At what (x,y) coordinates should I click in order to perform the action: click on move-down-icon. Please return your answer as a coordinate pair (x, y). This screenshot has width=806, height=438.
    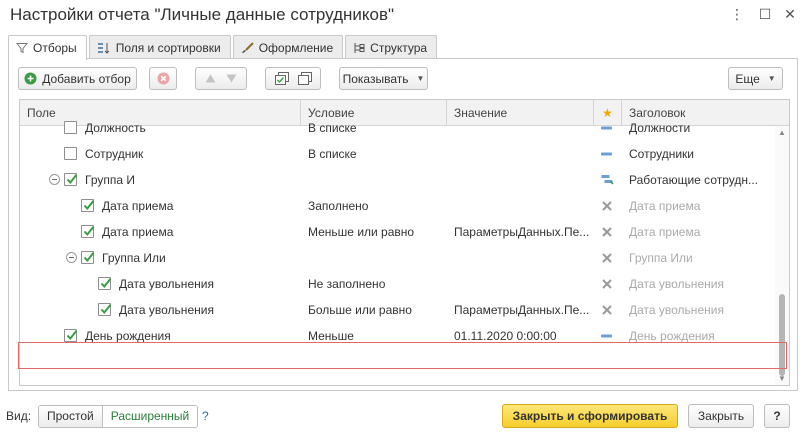
    Looking at the image, I should click on (231, 78).